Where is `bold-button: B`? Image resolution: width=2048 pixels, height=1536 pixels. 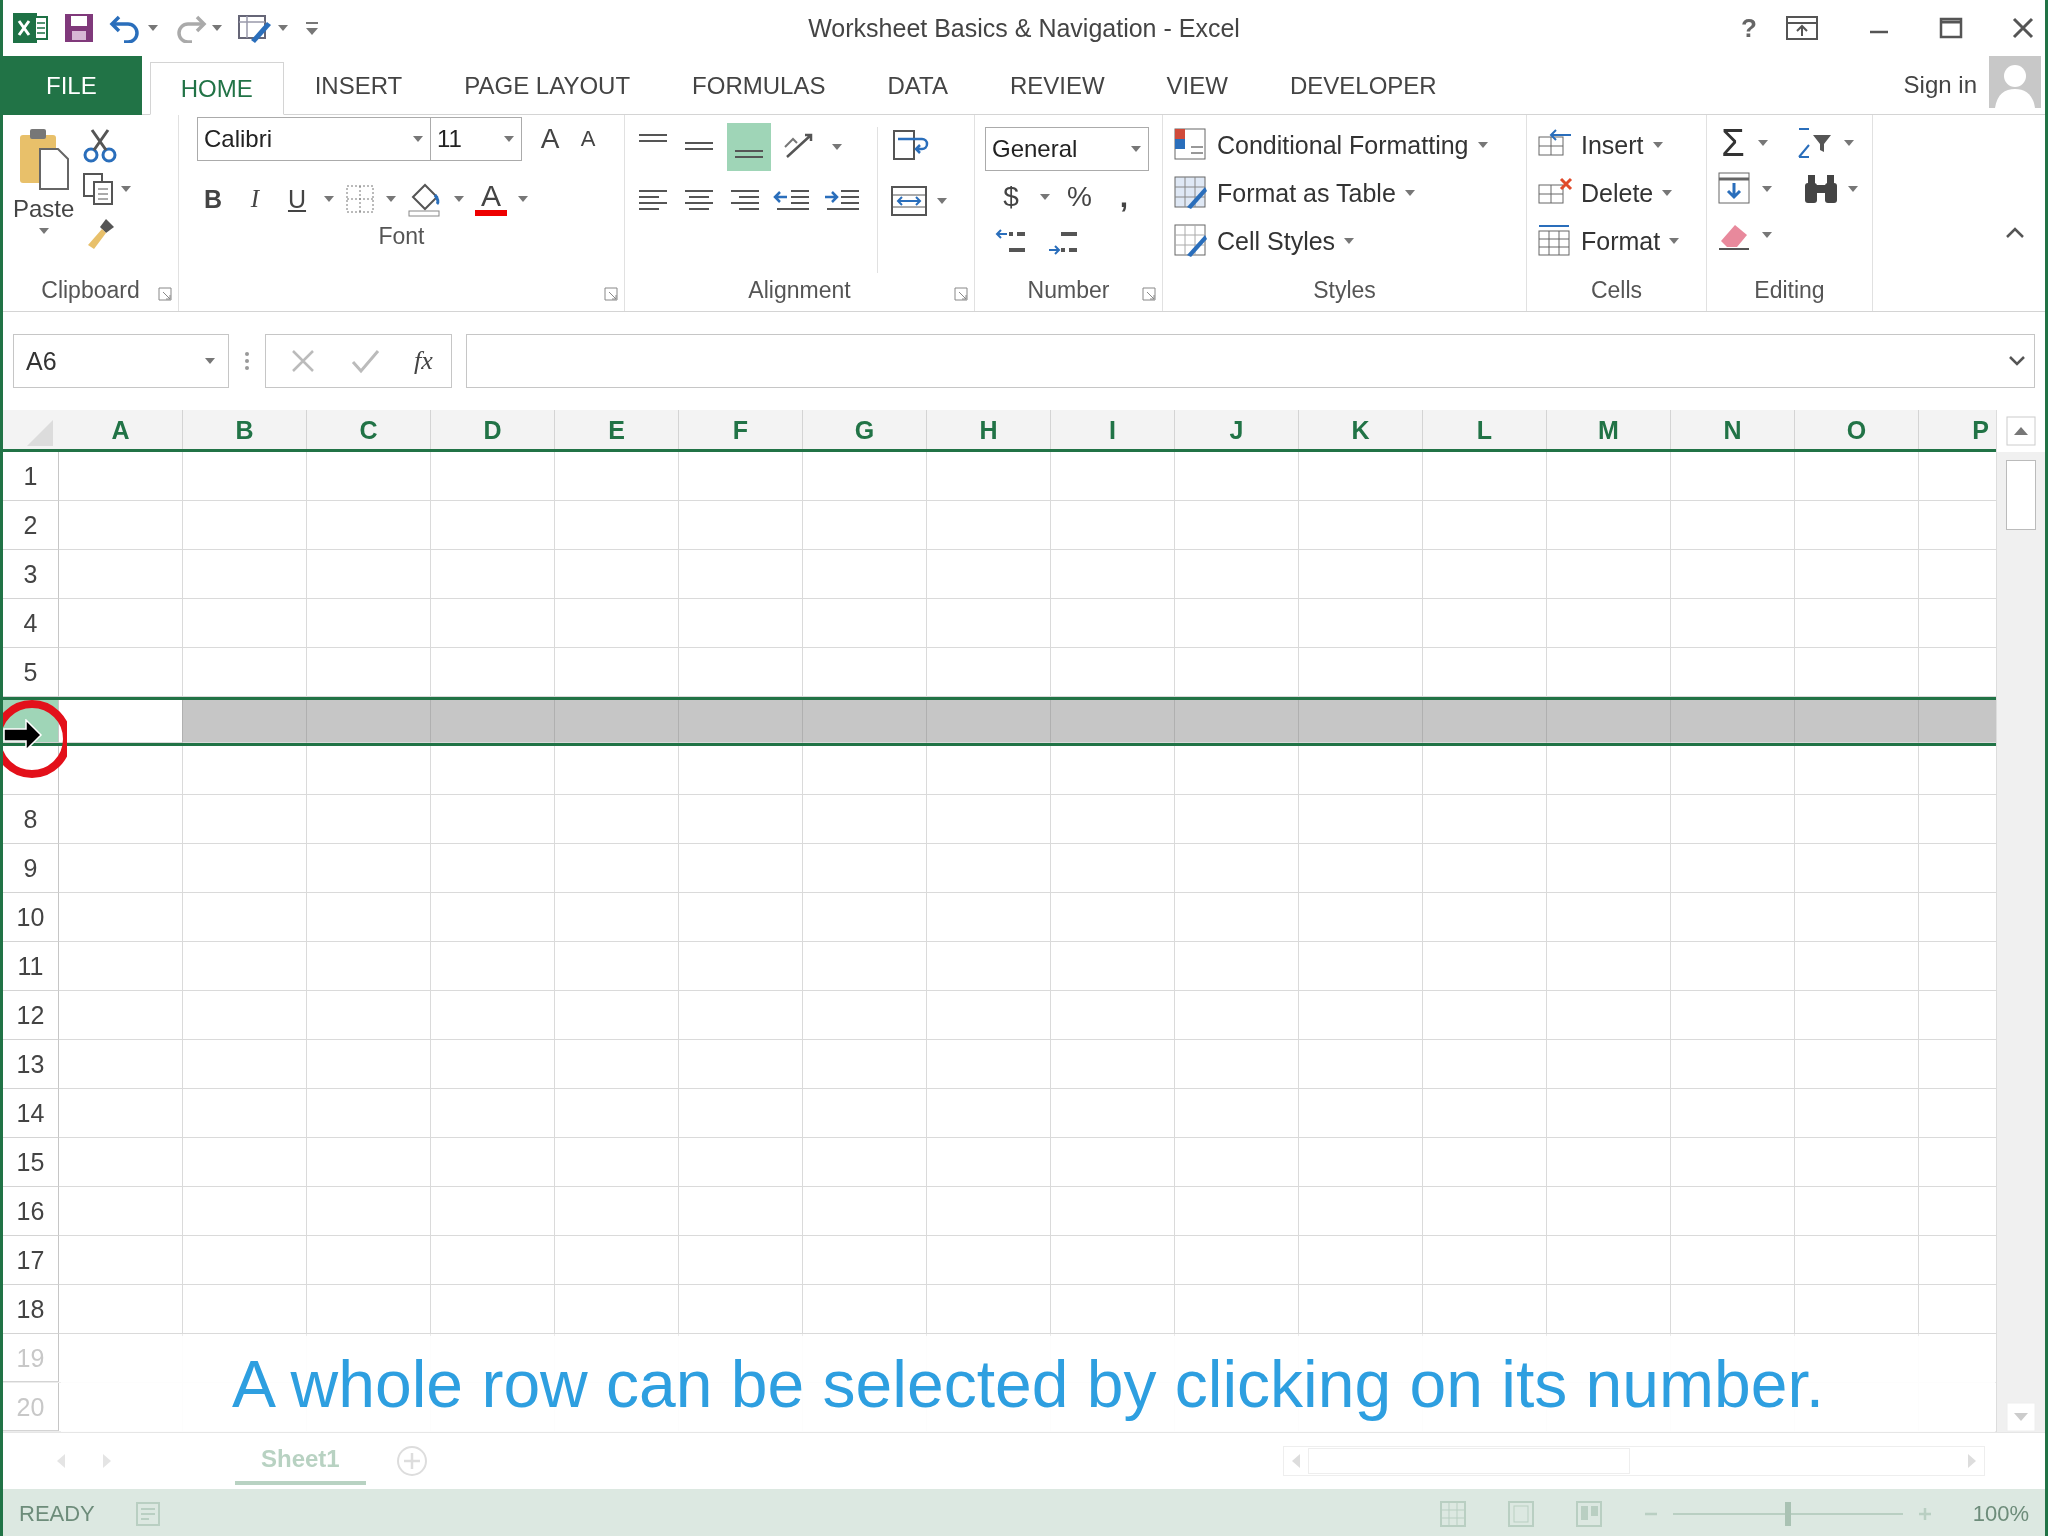
bold-button: B is located at coordinates (213, 199).